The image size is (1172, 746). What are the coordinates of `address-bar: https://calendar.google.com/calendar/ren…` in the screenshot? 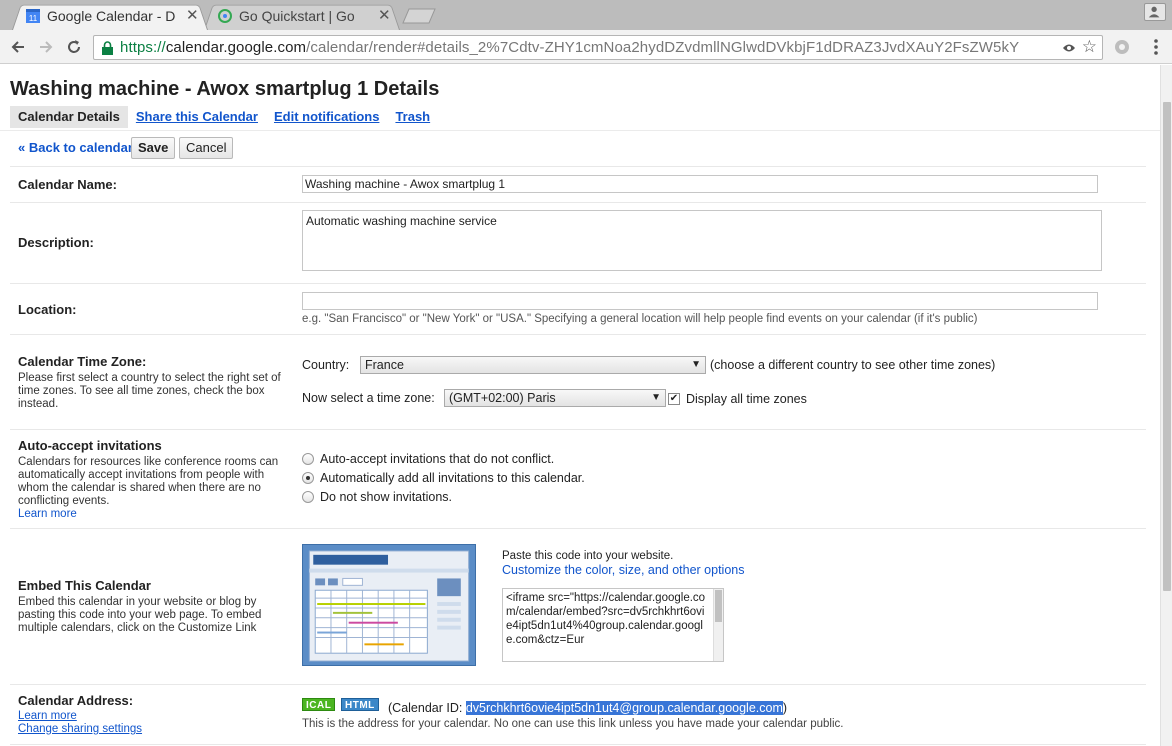 It's located at (598, 47).